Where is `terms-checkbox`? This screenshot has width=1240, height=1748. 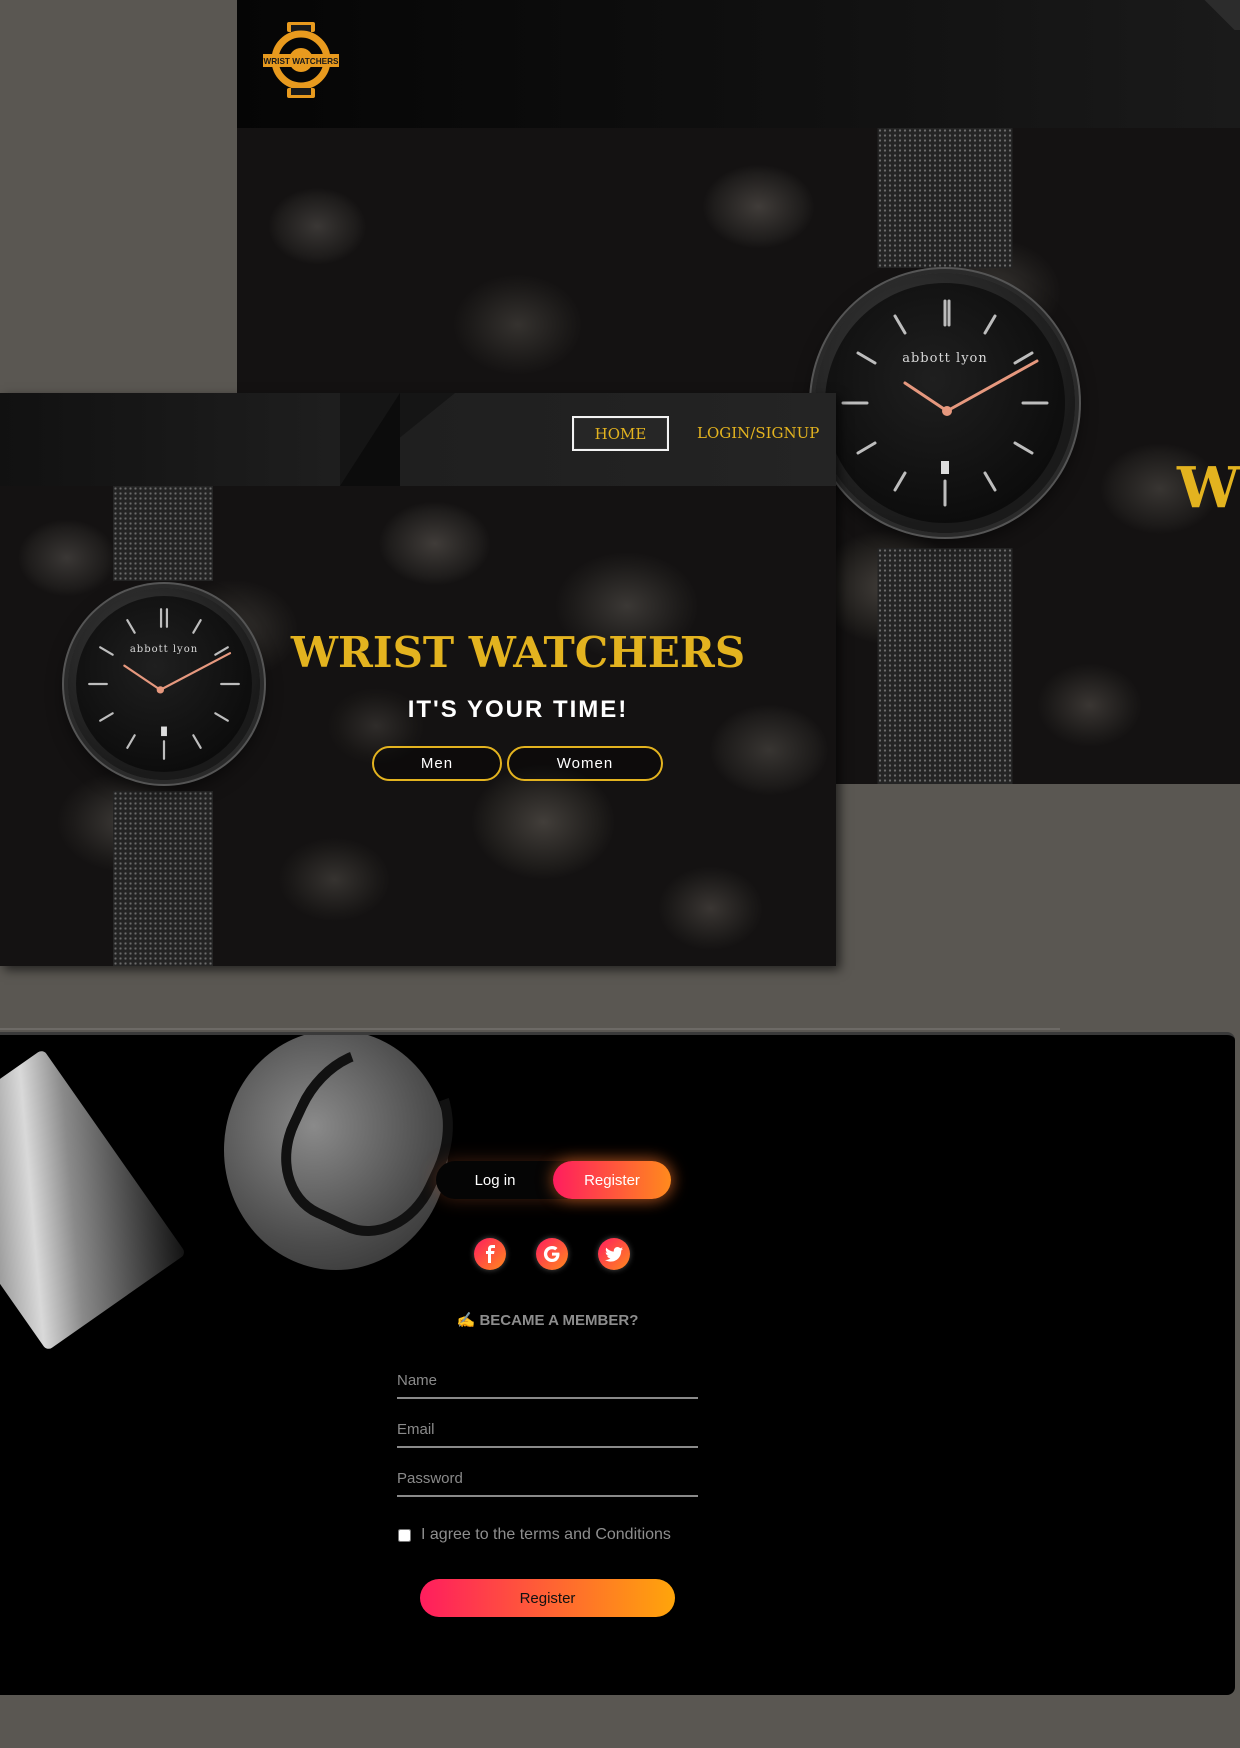 terms-checkbox is located at coordinates (404, 1535).